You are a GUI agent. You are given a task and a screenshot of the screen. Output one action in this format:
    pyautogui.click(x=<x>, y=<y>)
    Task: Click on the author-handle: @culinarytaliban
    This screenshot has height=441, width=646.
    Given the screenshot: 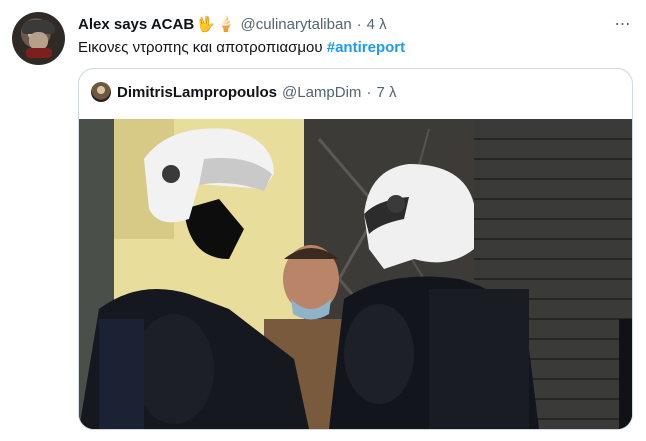 What is the action you would take?
    pyautogui.click(x=296, y=24)
    